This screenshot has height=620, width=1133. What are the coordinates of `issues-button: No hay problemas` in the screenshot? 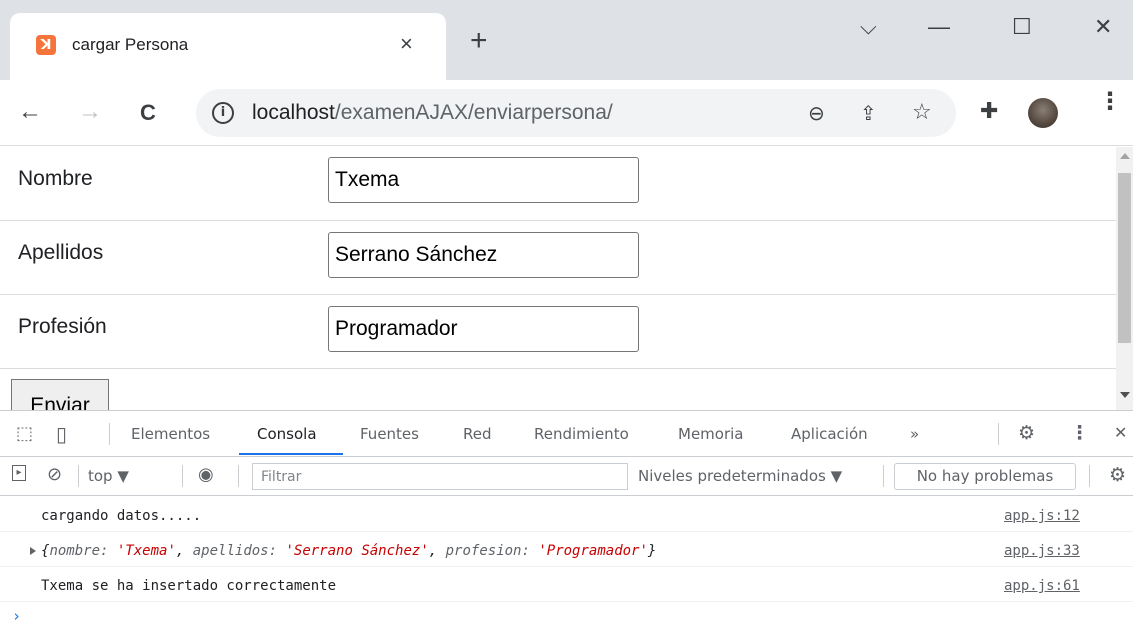 It's located at (985, 476).